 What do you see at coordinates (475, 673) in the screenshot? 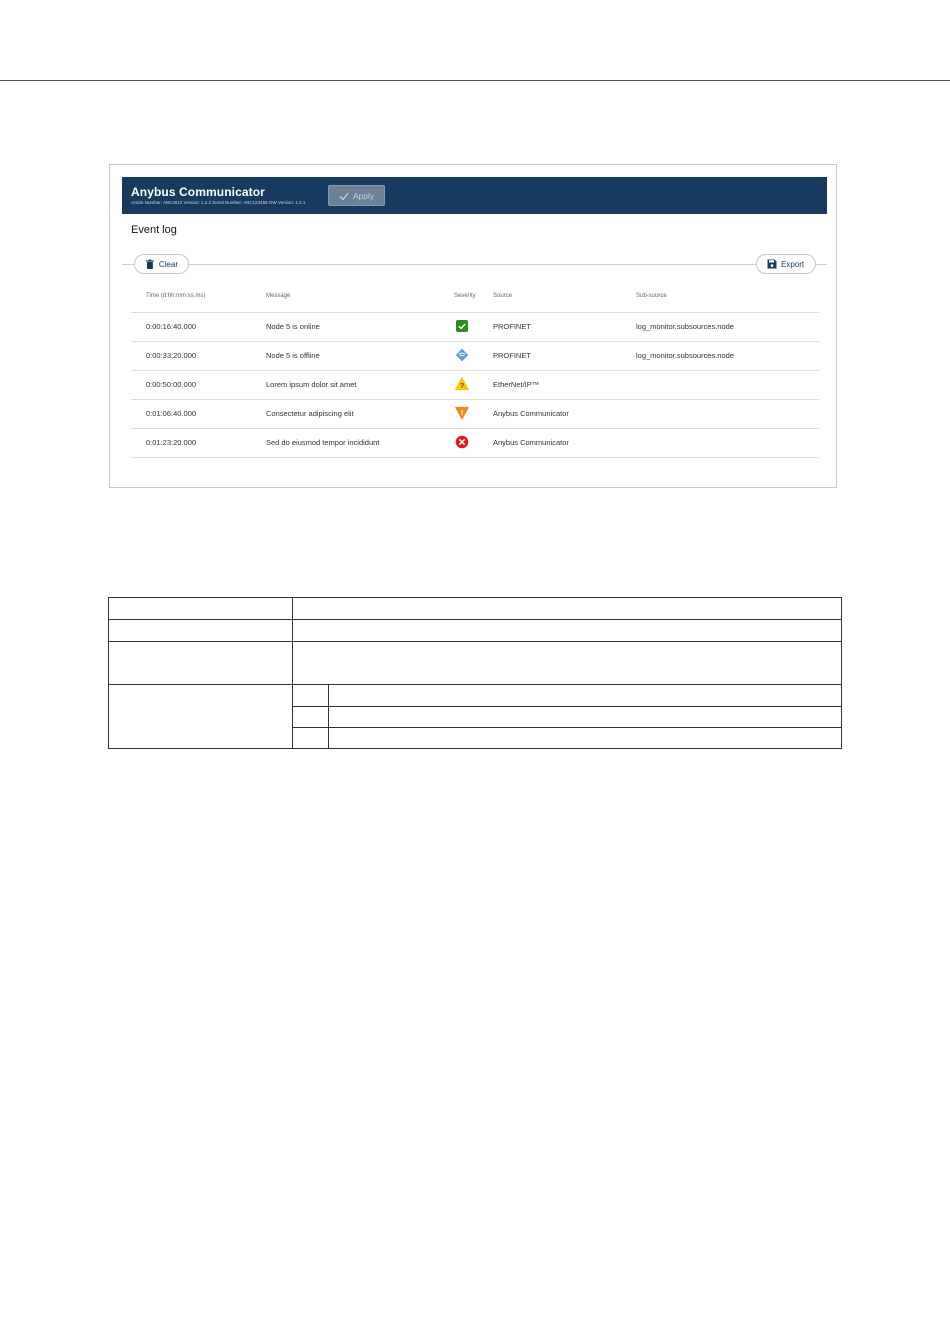
I see `empty-description-table` at bounding box center [475, 673].